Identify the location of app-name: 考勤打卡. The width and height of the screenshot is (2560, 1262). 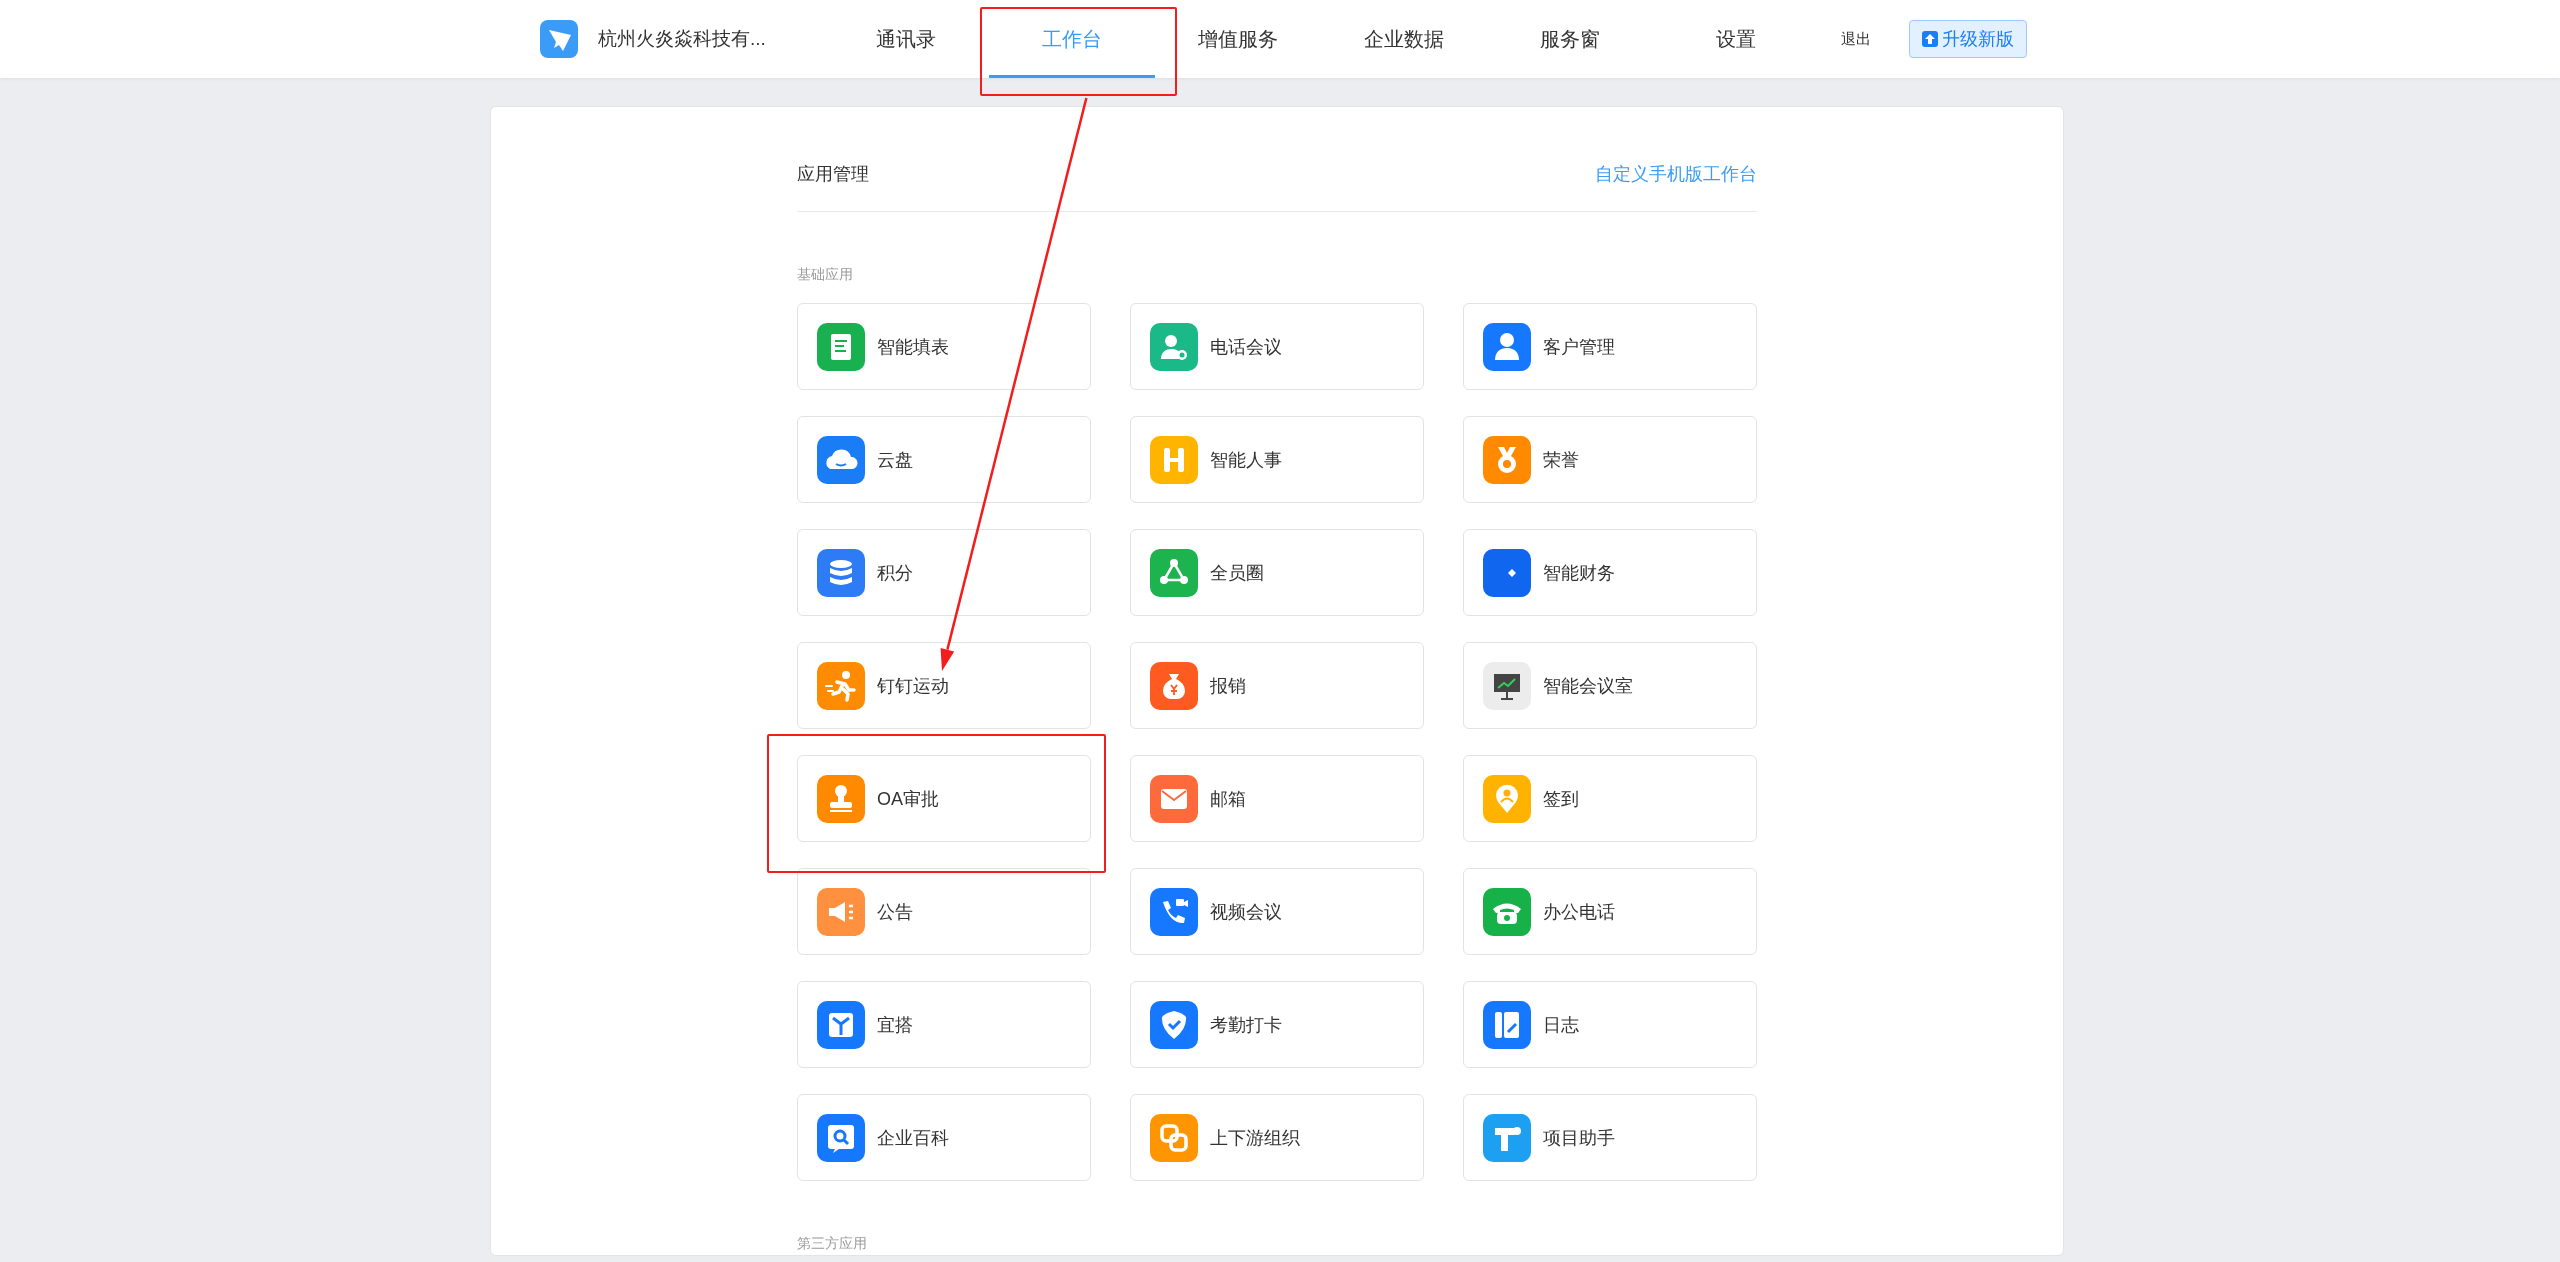
(1246, 1025).